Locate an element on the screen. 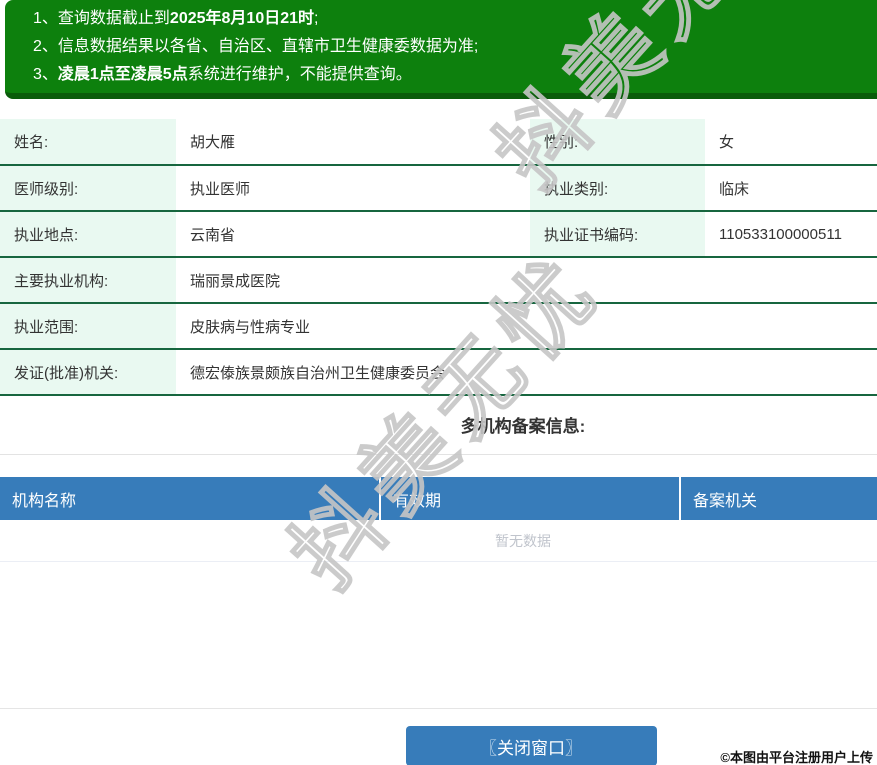 The image size is (877, 765). notice-text-bold: 凌晨1点至凌晨5点 is located at coordinates (122, 74).